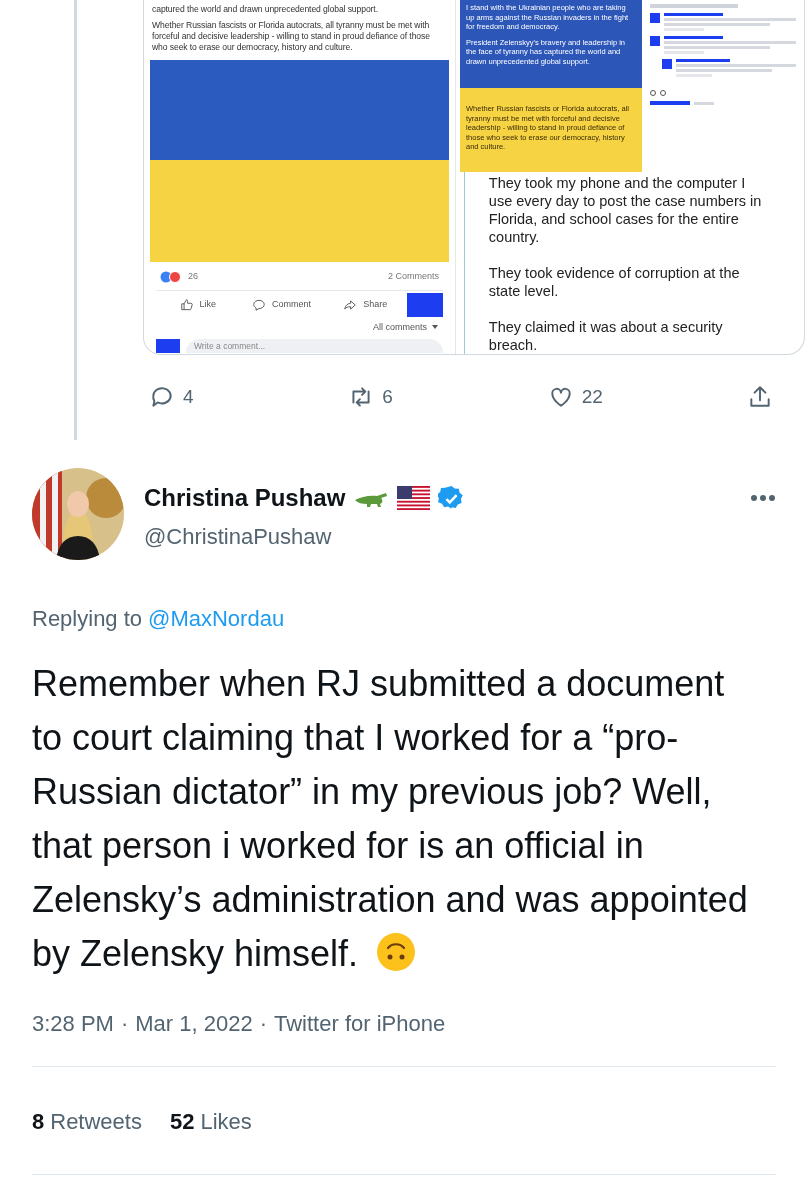 This screenshot has width=808, height=1200. Describe the element at coordinates (171, 276) in the screenshot. I see `reactions-icon` at that location.